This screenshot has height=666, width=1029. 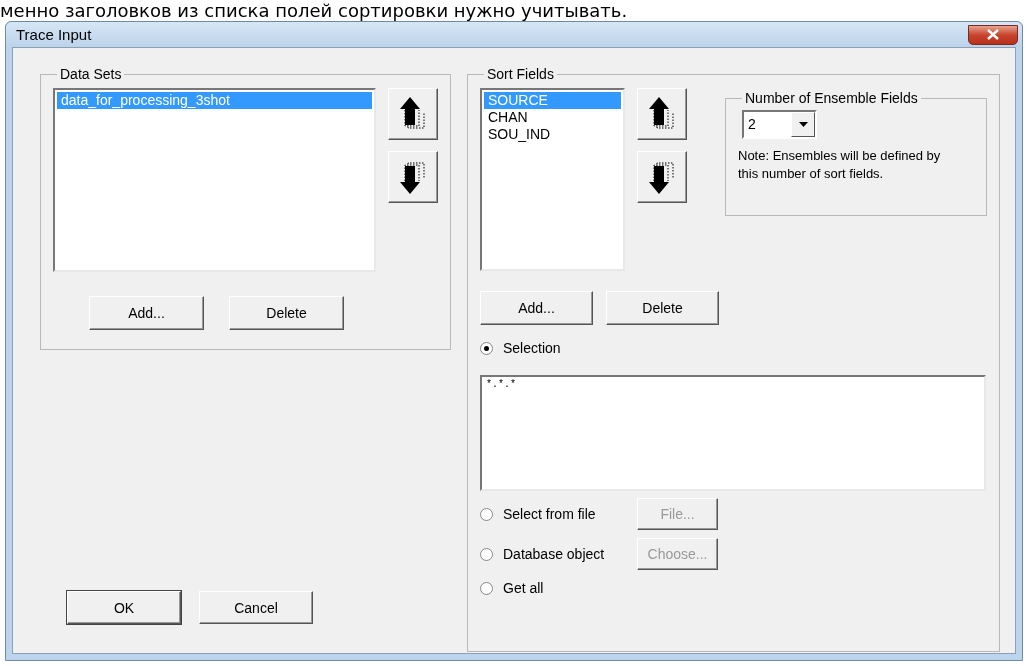 What do you see at coordinates (91, 74) in the screenshot?
I see `group-label: Data Sets` at bounding box center [91, 74].